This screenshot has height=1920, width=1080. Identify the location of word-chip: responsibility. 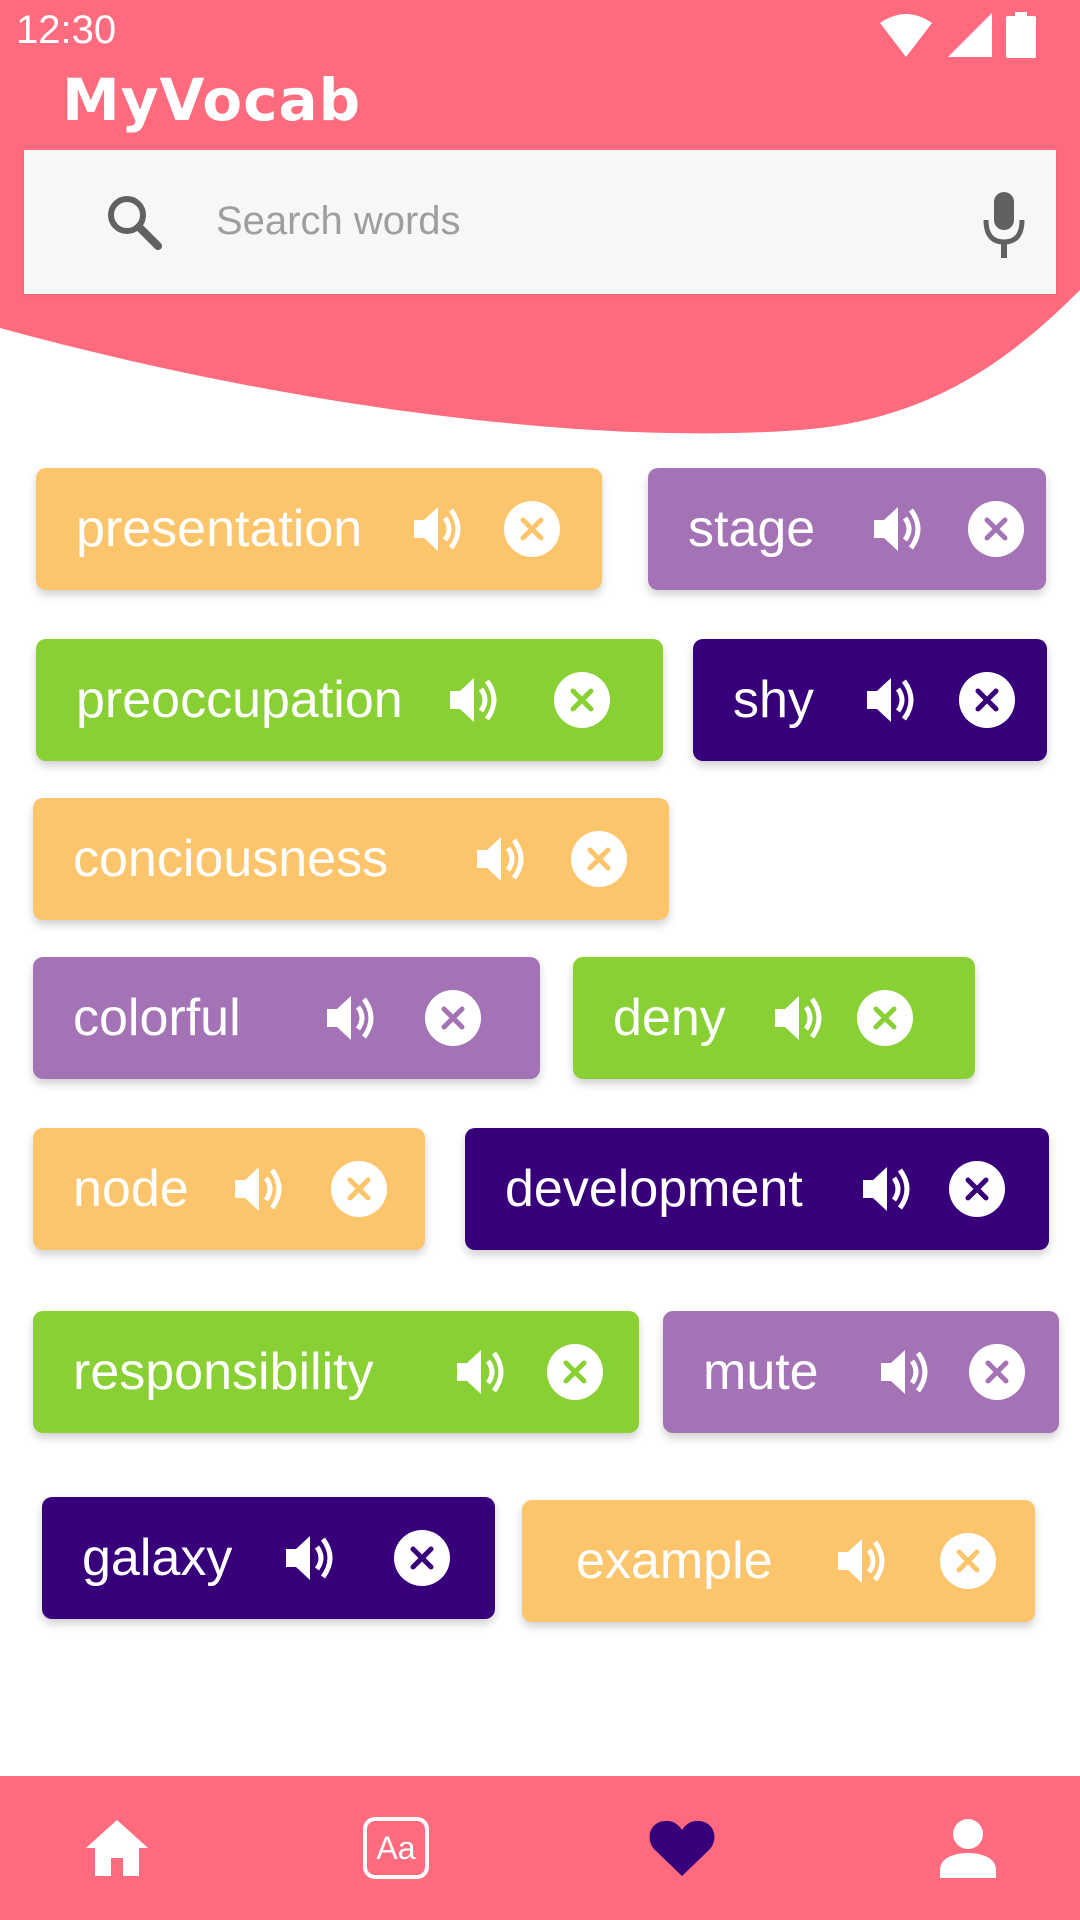
(336, 1372).